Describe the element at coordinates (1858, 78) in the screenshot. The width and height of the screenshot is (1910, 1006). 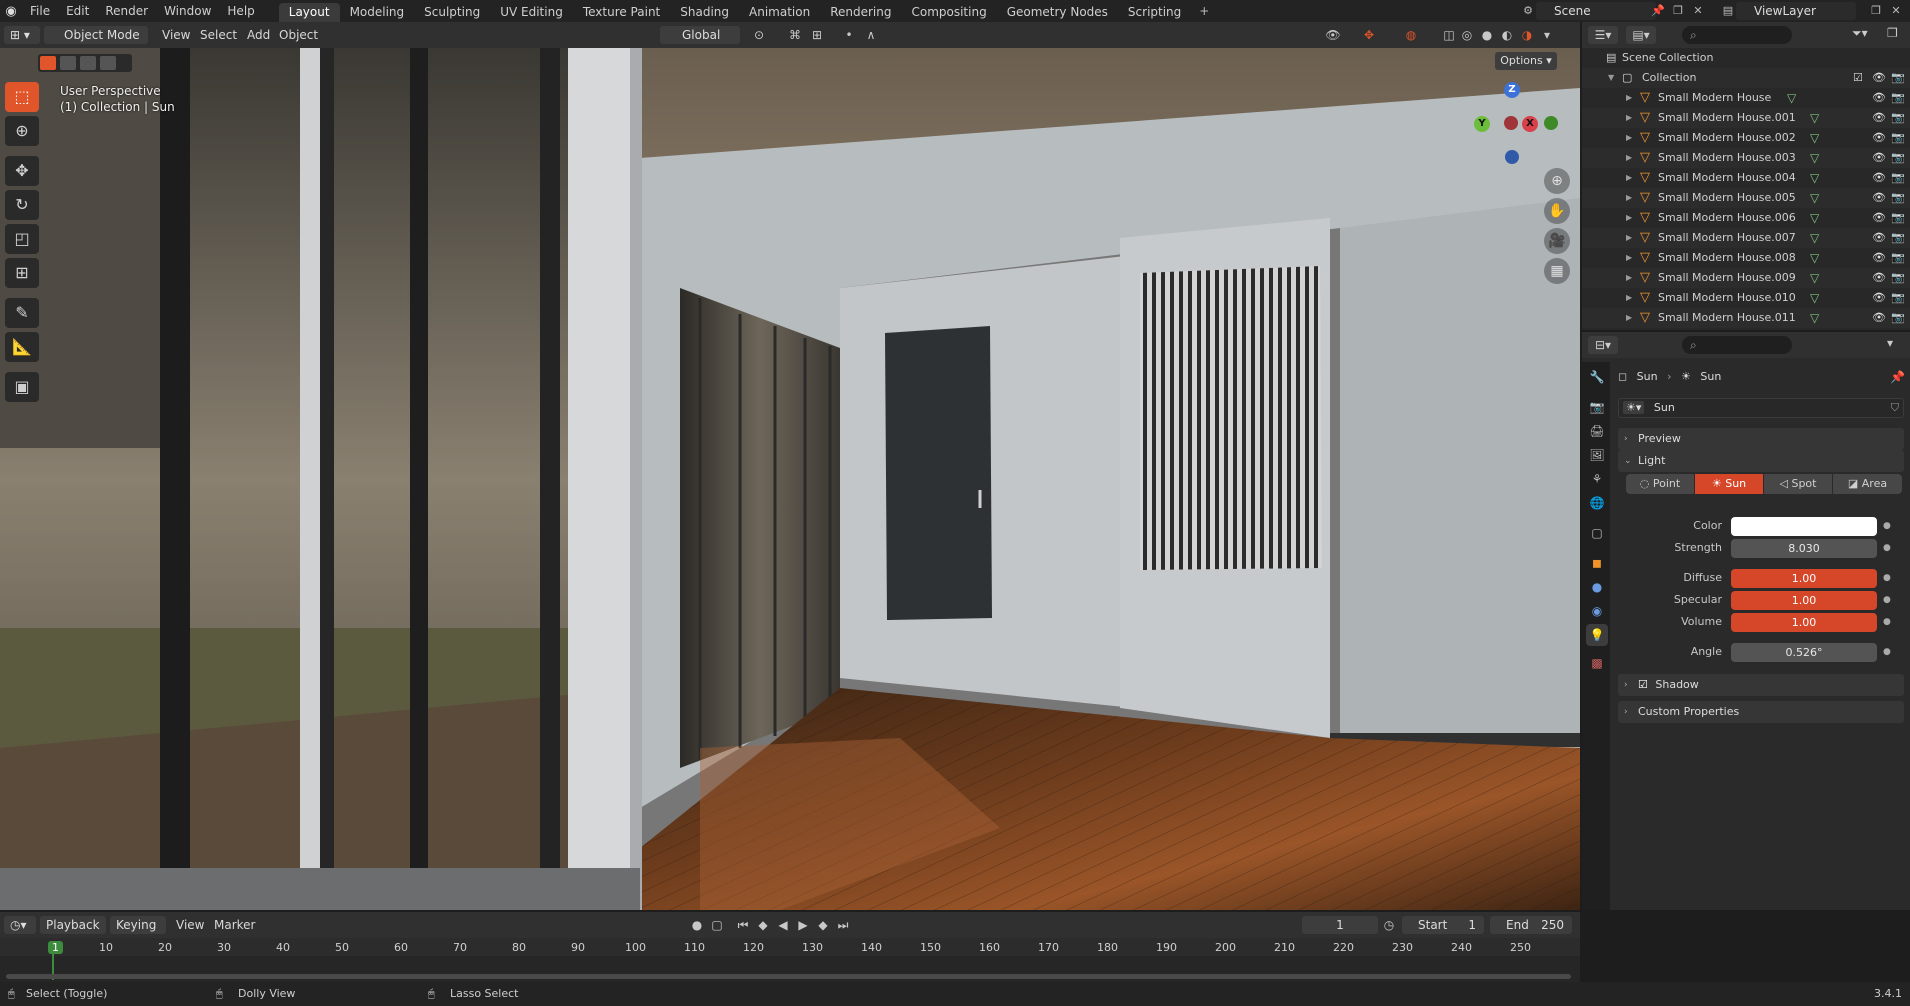
I see `collection-checkbox-icon: ☑` at that location.